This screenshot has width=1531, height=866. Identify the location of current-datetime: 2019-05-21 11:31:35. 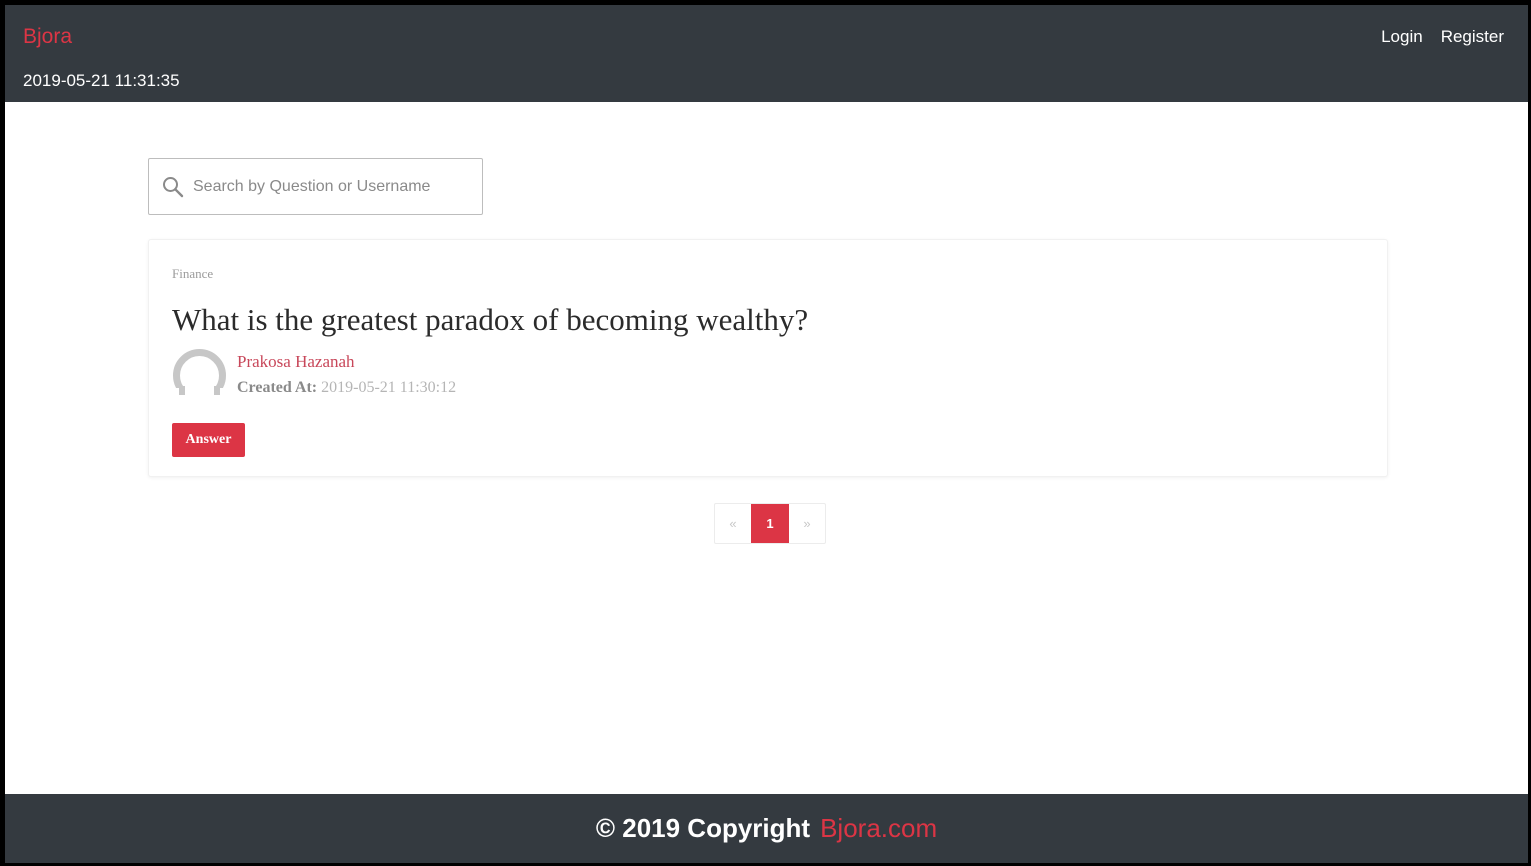
(101, 80).